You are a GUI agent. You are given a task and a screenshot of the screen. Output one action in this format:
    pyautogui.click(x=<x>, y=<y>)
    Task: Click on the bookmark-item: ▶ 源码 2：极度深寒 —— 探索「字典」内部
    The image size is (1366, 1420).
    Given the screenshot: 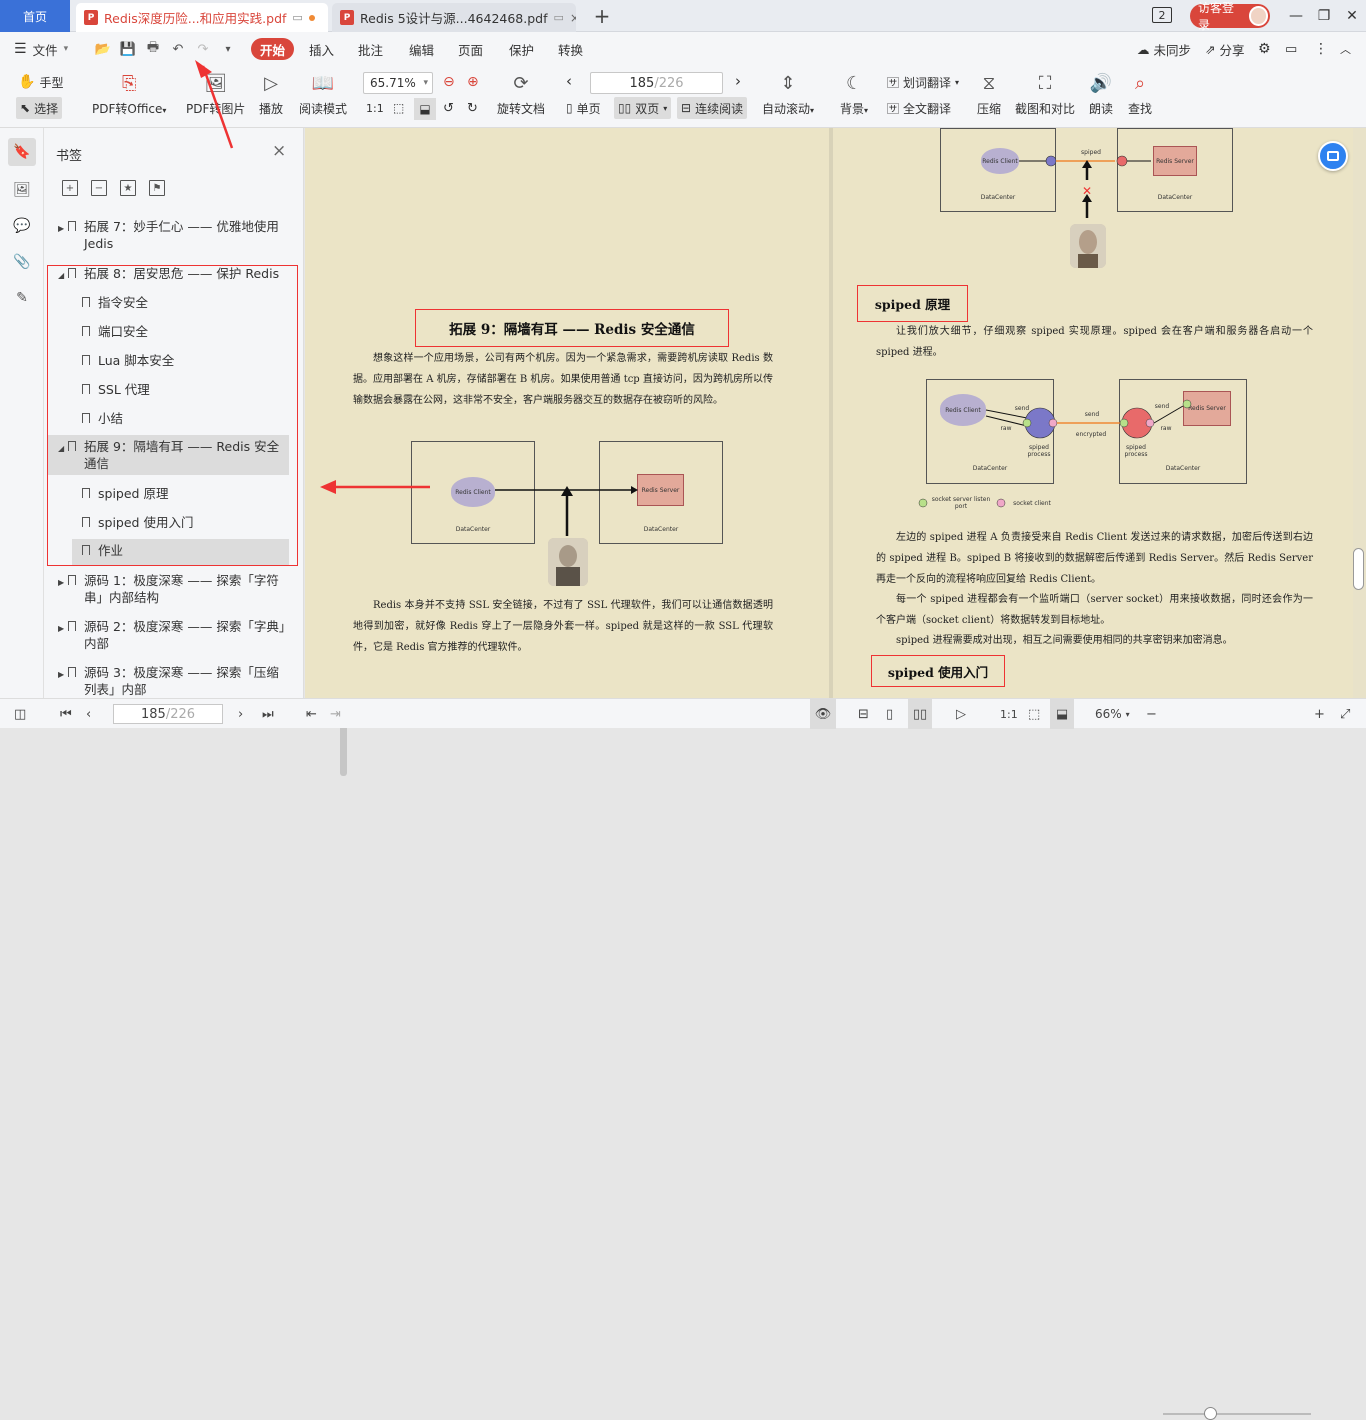 What is the action you would take?
    pyautogui.click(x=173, y=635)
    